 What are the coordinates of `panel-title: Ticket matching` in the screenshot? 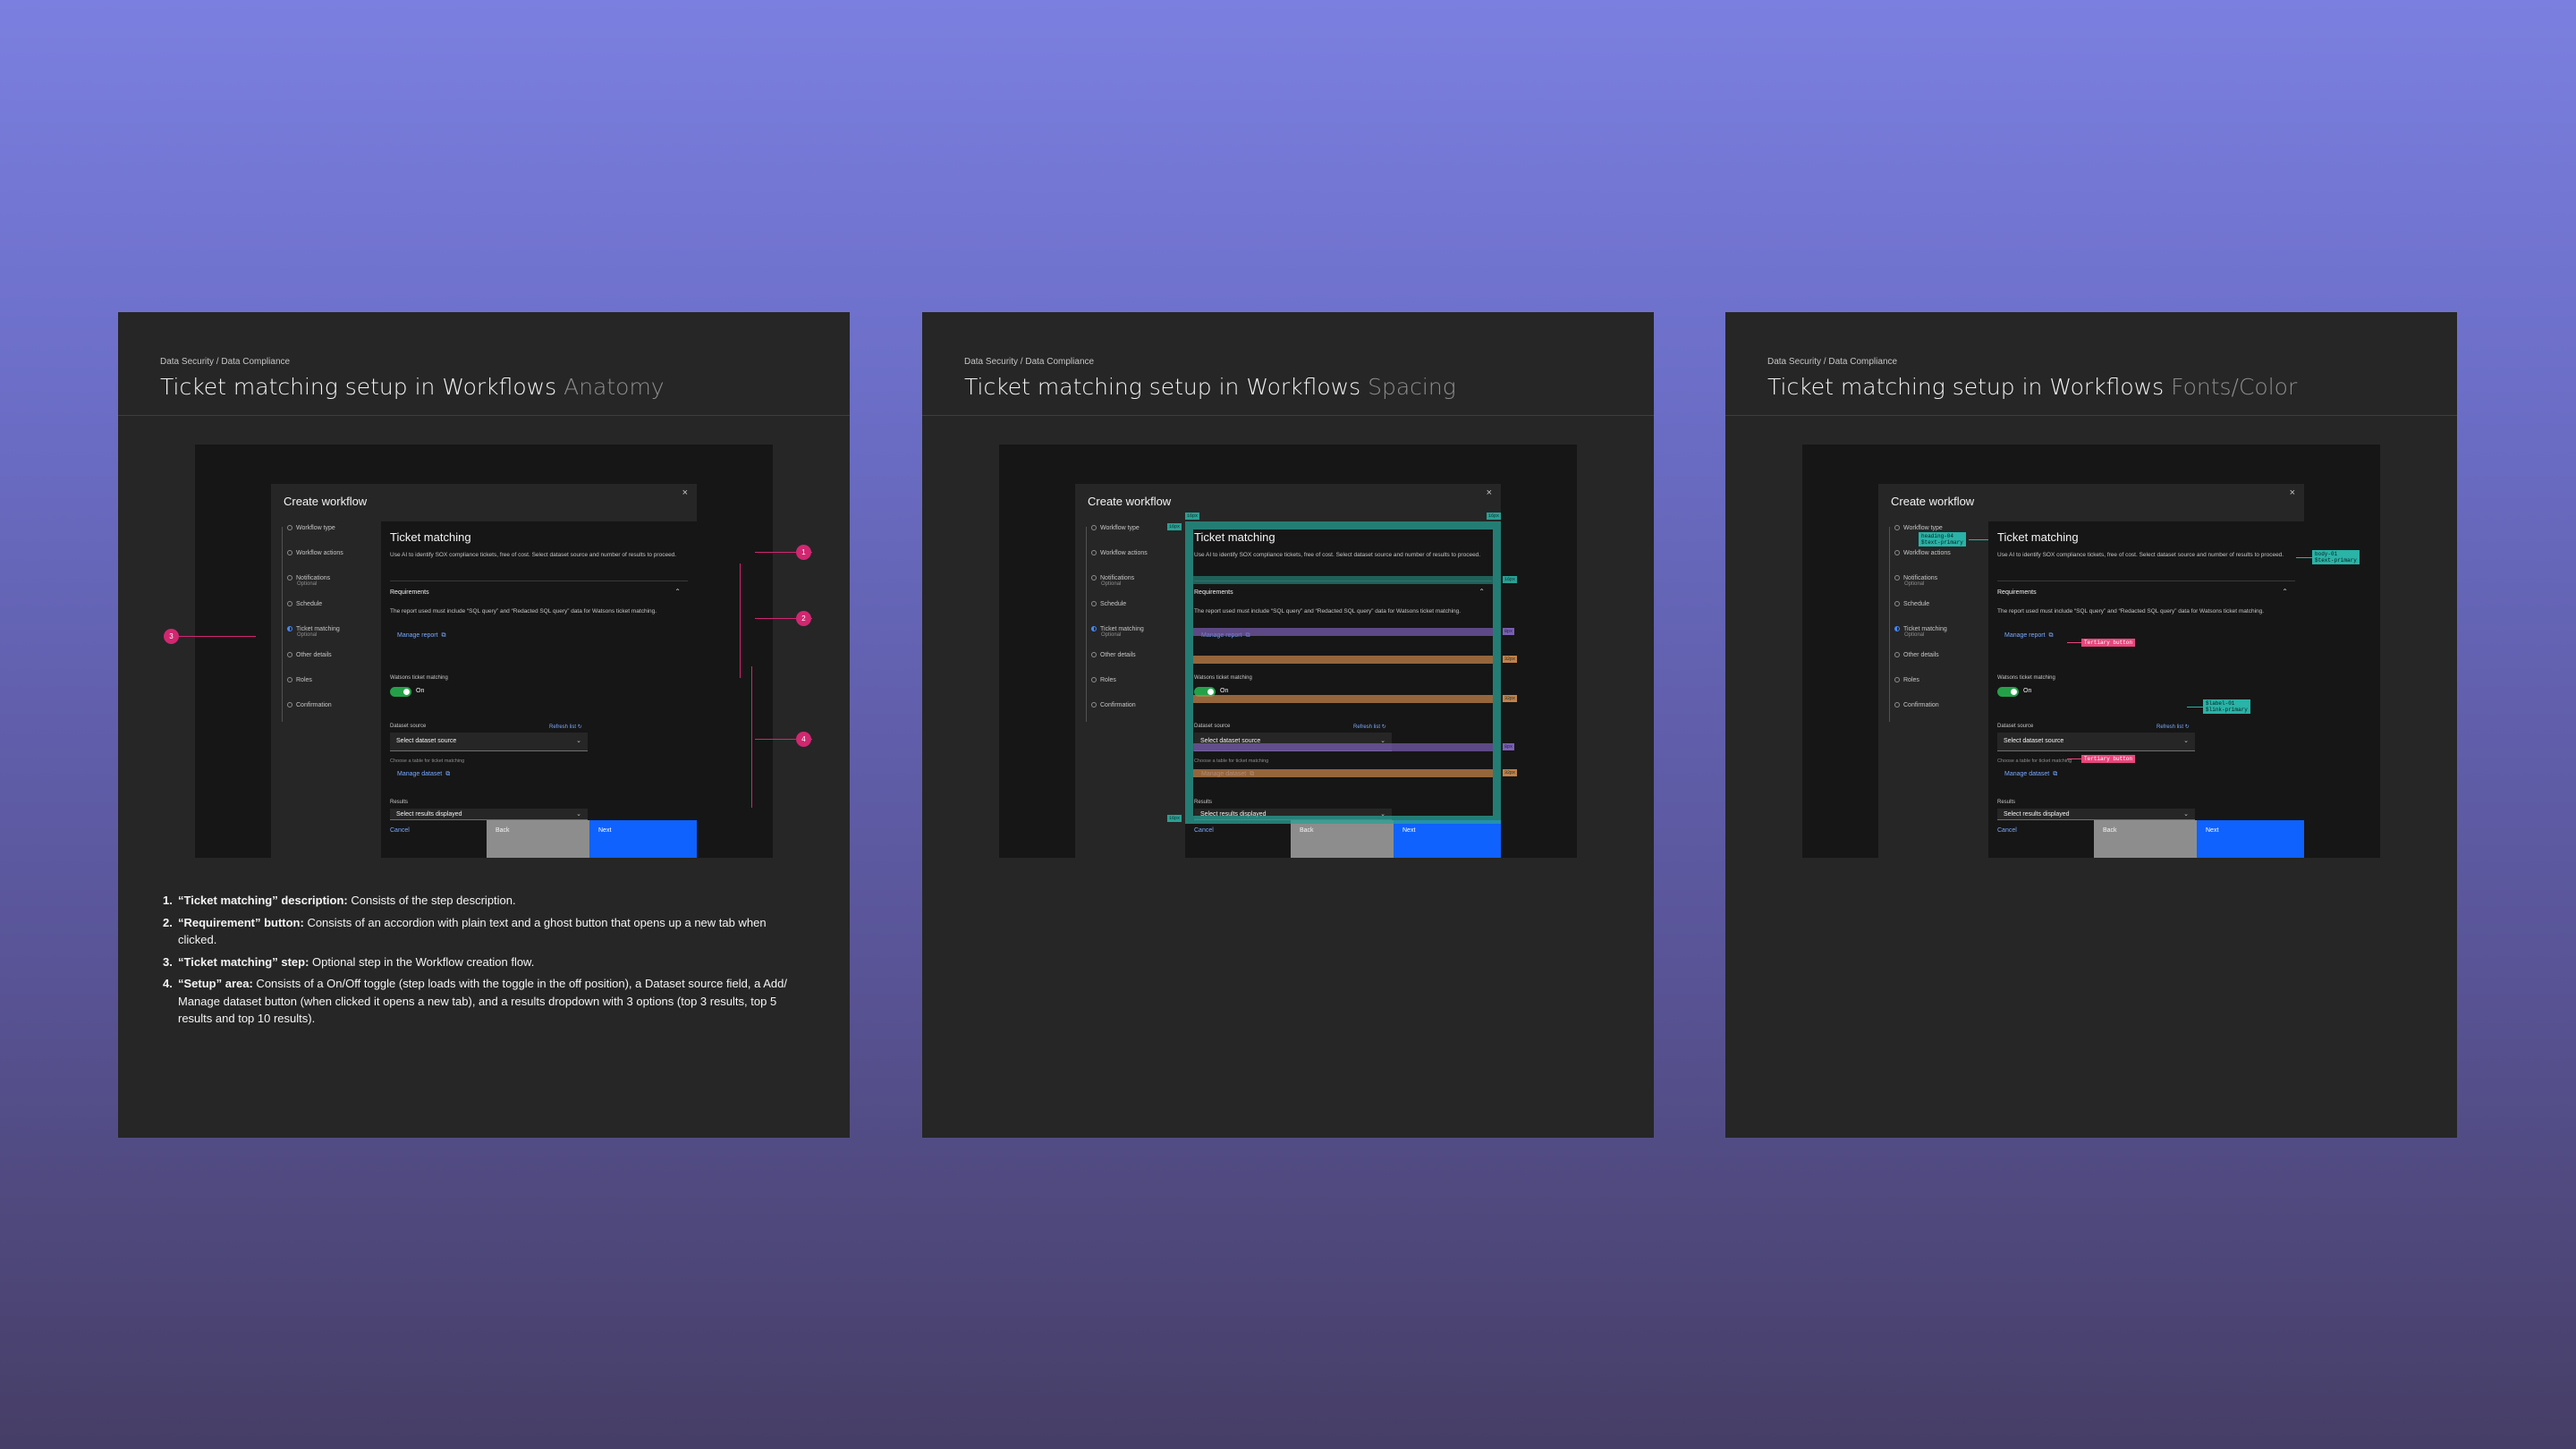 It's located at (2038, 537).